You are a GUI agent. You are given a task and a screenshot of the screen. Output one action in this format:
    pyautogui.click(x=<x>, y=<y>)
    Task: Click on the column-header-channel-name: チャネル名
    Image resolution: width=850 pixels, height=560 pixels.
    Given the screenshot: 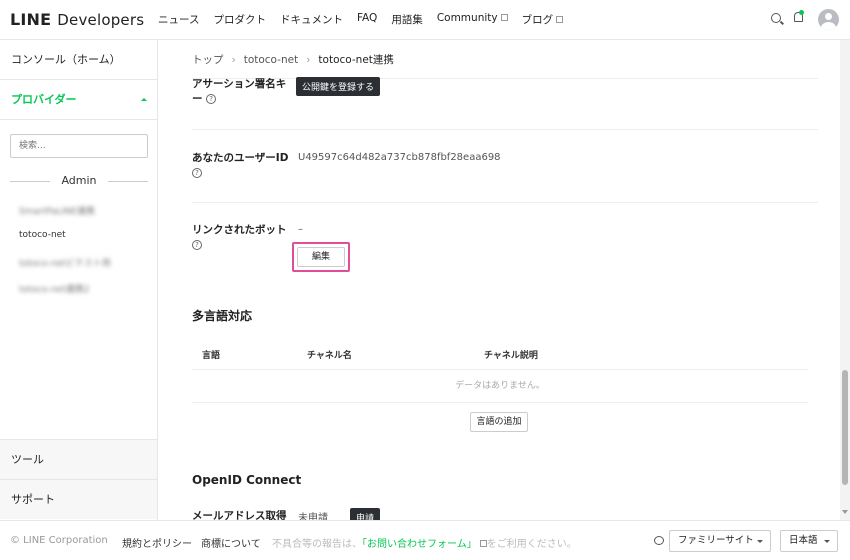 What is the action you would take?
    pyautogui.click(x=329, y=356)
    